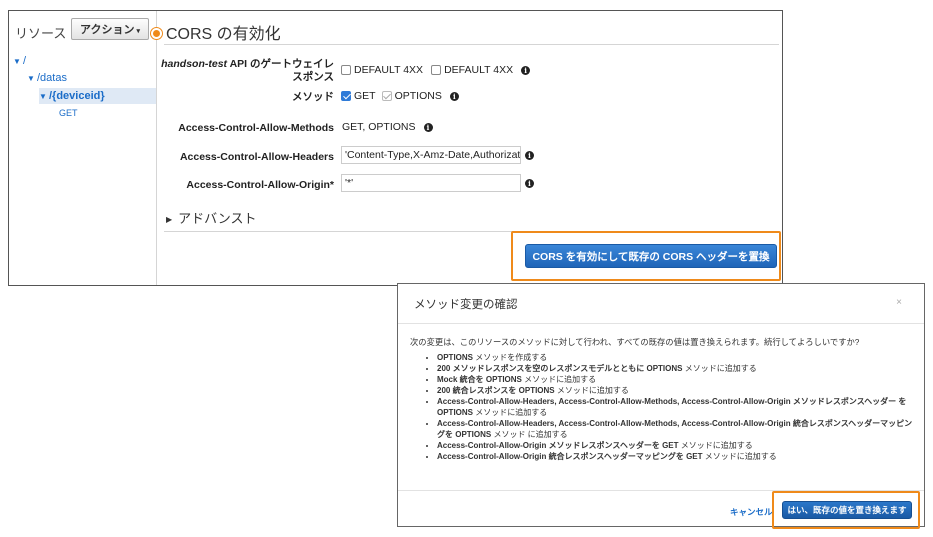  I want to click on method-options: GET OPTIONS i, so click(400, 96).